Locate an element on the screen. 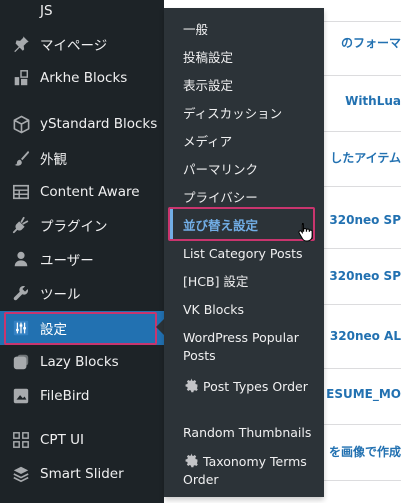 Image resolution: width=401 pixels, height=503 pixels. active-menu-arrow is located at coordinates (160, 327).